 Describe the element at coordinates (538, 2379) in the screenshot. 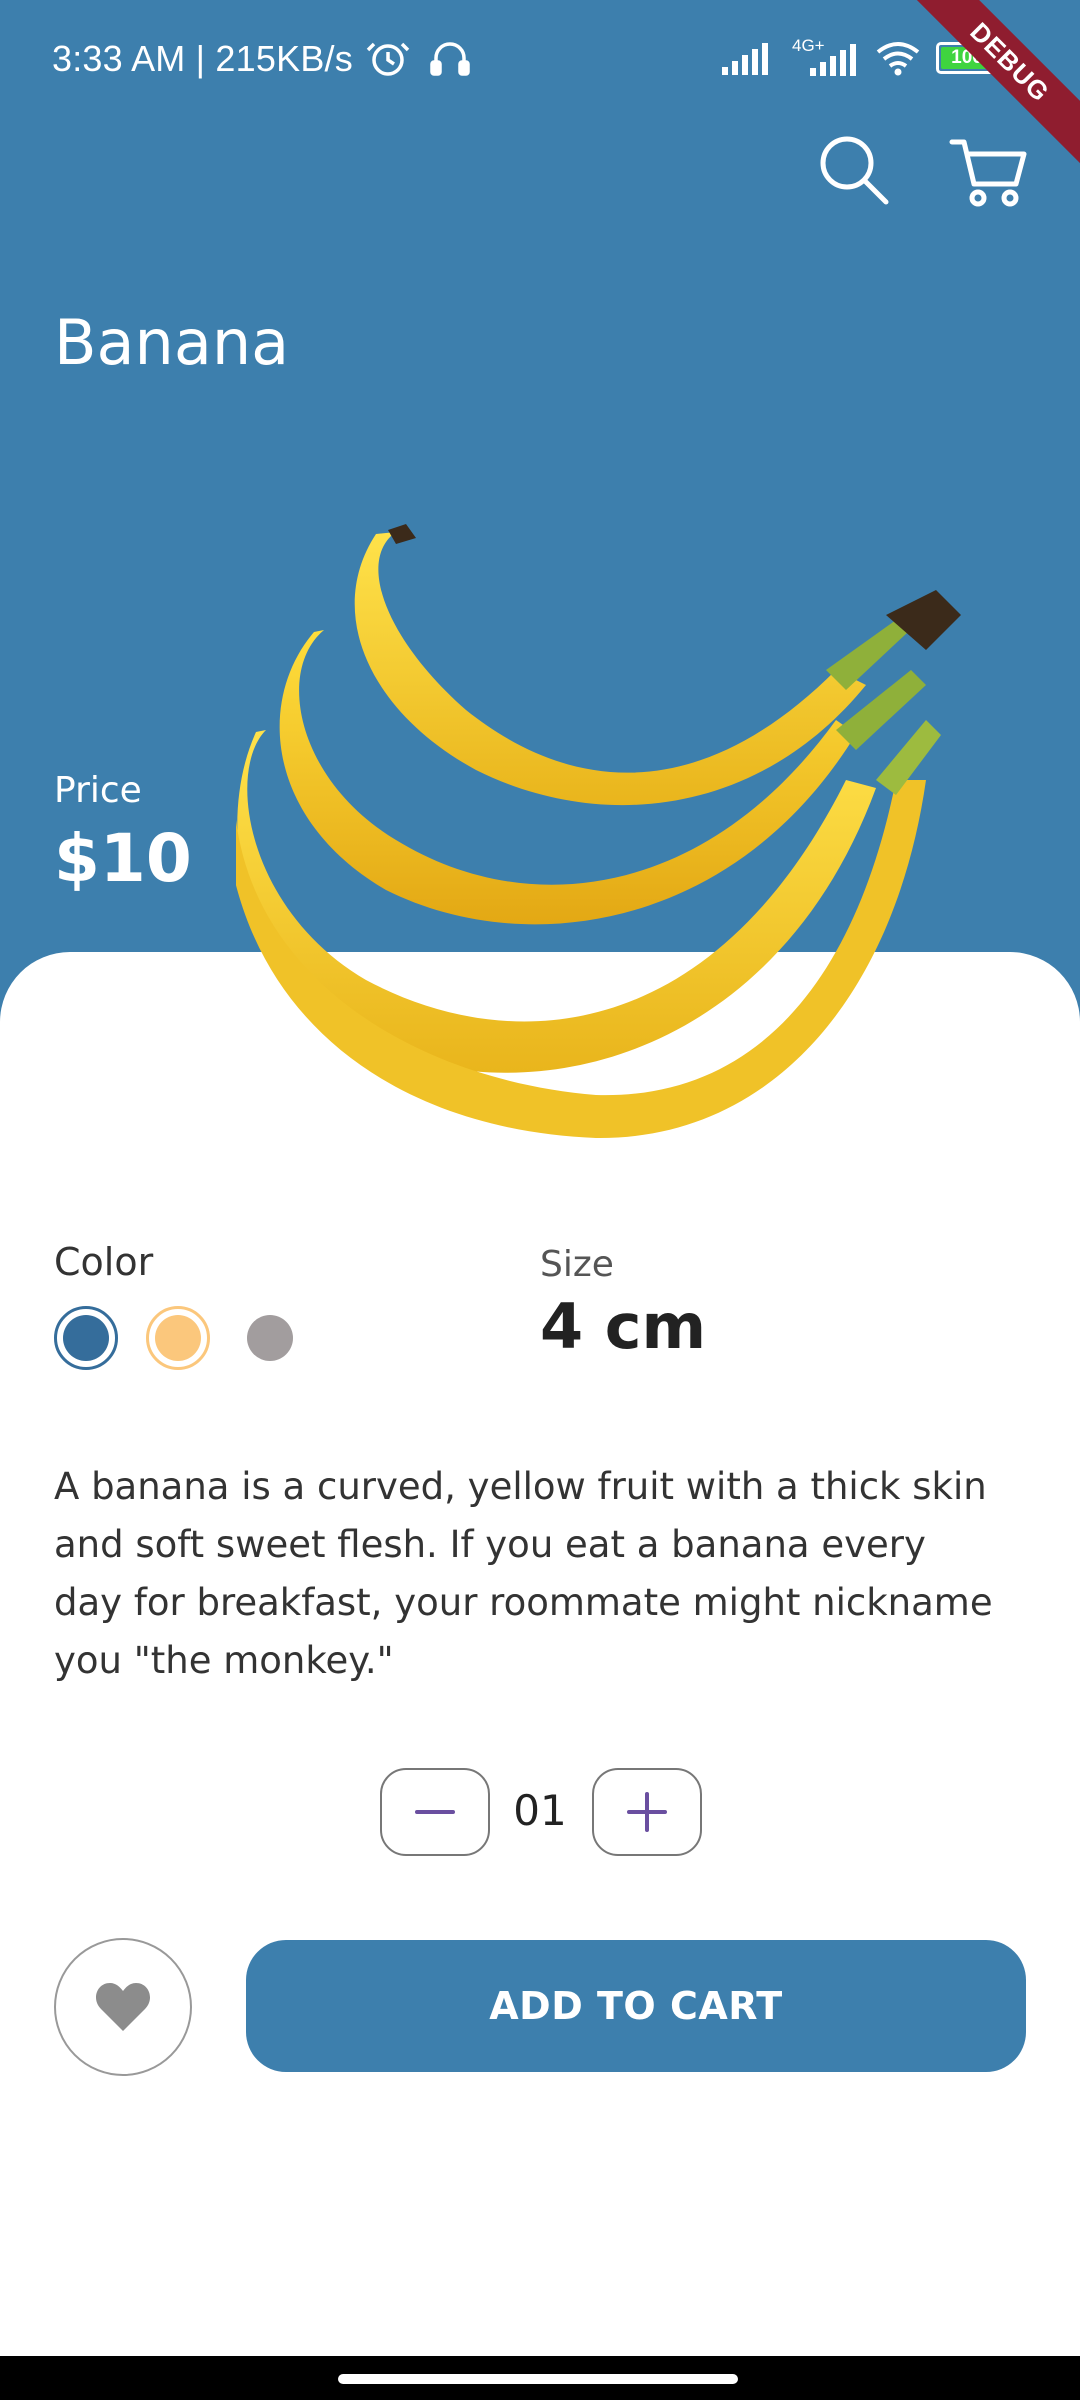

I see `home-indicator` at that location.